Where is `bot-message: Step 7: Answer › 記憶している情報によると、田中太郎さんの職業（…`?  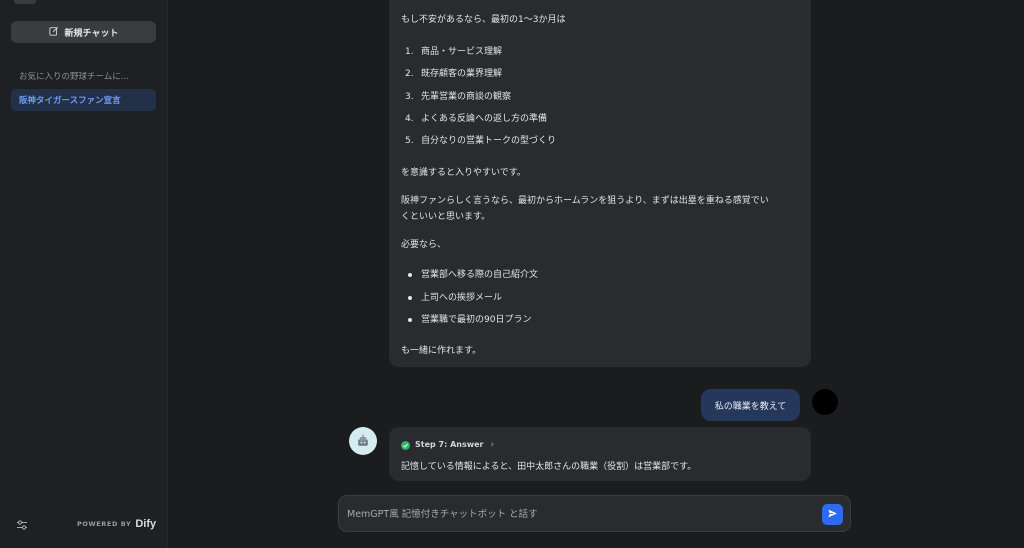
bot-message: Step 7: Answer › 記憶している情報によると、田中太郎さんの職業（… is located at coordinates (600, 454).